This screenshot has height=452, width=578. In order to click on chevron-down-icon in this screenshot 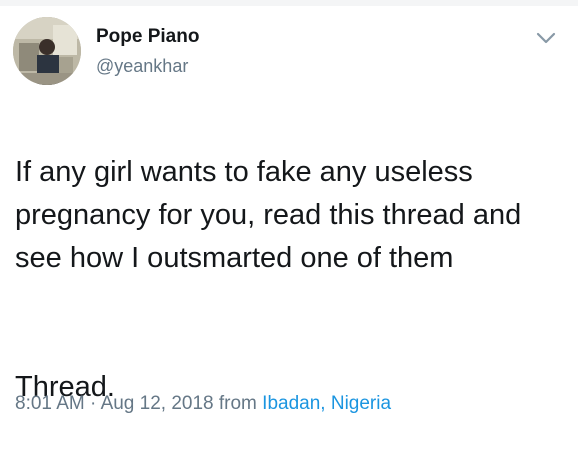, I will do `click(546, 38)`.